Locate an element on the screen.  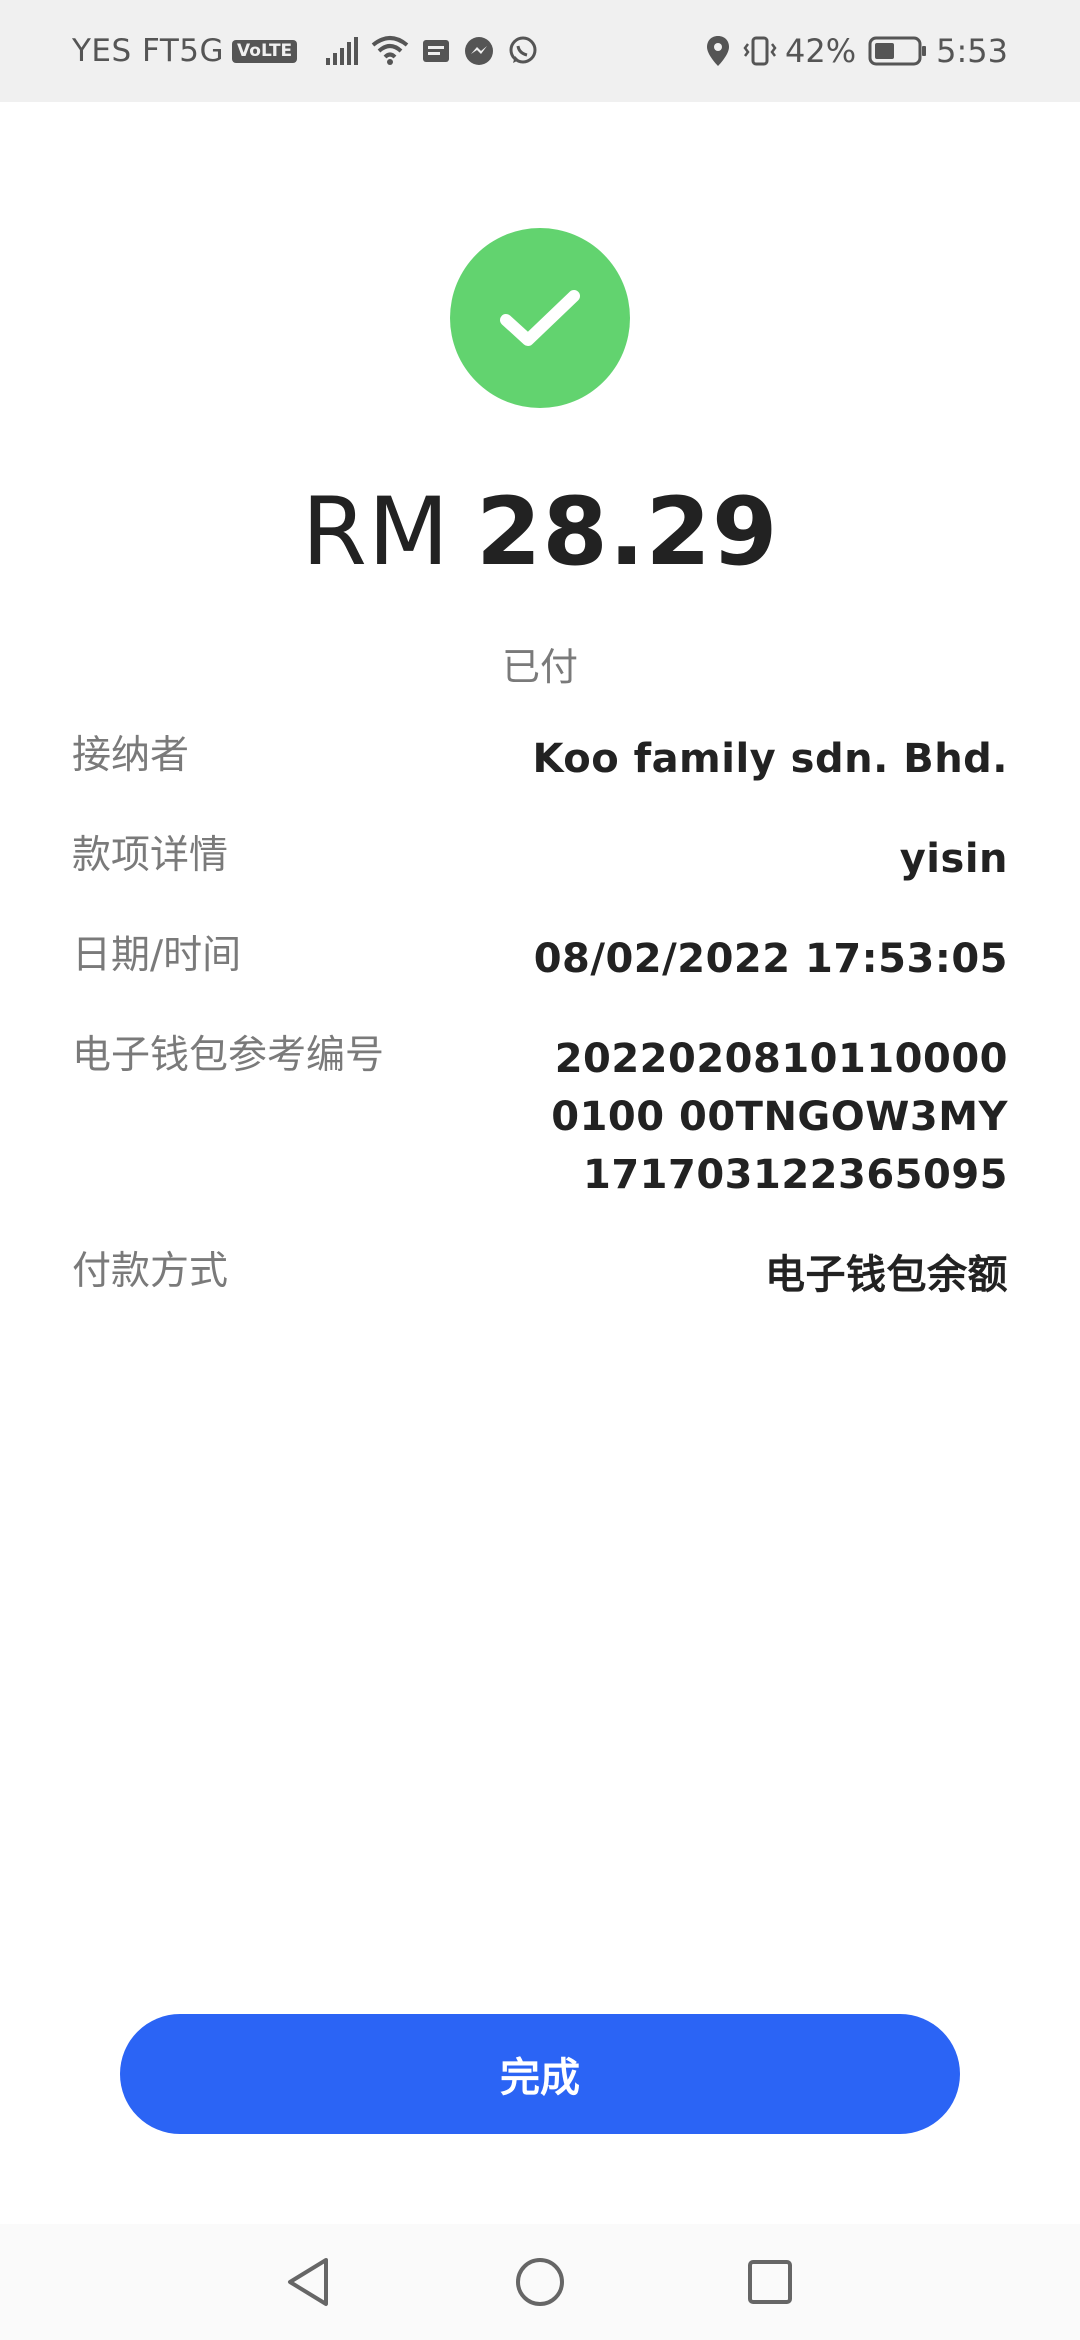
status-bar: YES FT5G VoLTE 42% 5:53 is located at coordinates (540, 51).